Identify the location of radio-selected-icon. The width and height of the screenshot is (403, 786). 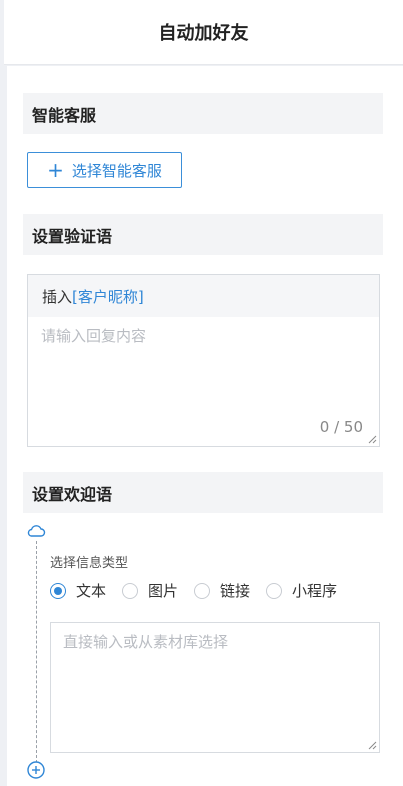
(58, 590).